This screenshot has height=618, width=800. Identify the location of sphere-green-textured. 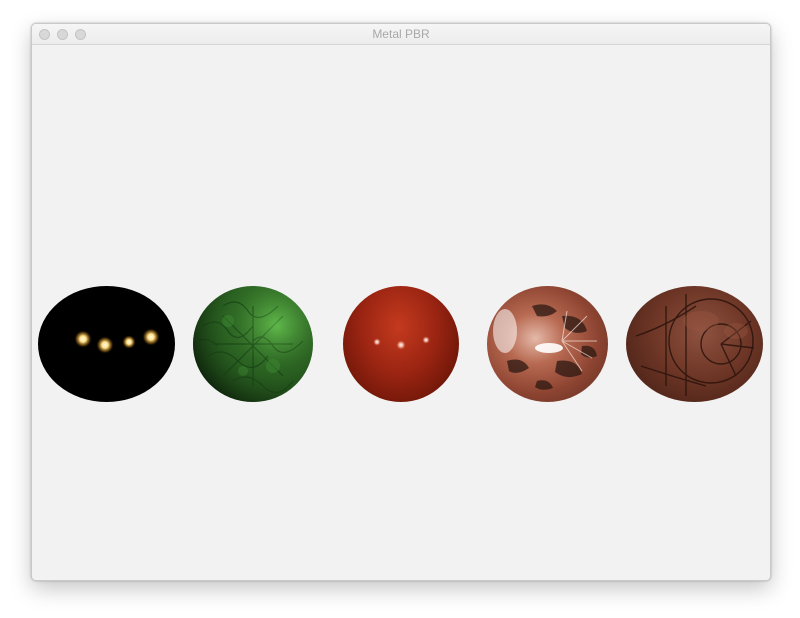
(253, 344).